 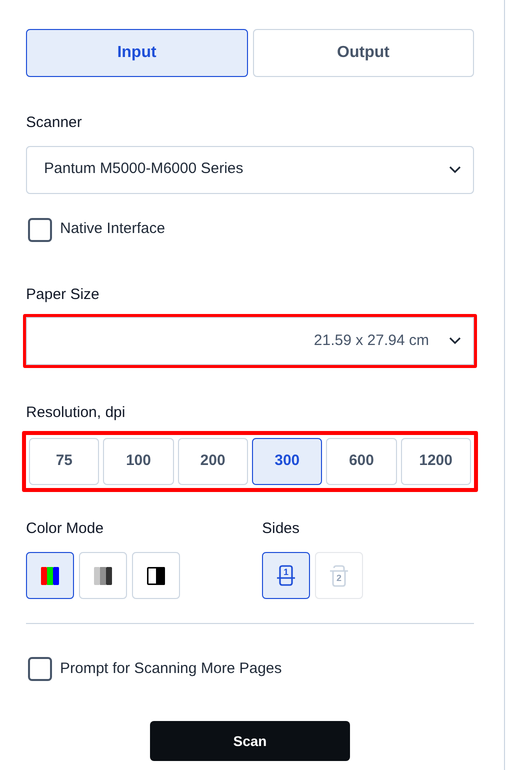 I want to click on tab: Output, so click(x=363, y=53).